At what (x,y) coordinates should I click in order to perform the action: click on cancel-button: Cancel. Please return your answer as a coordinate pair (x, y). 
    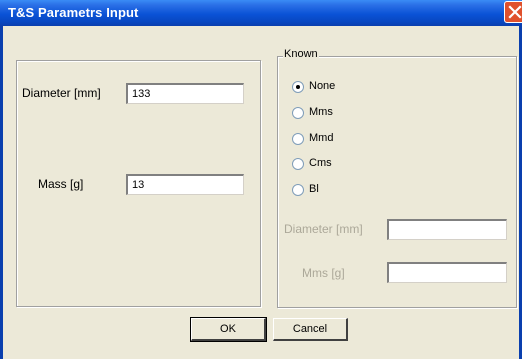
    Looking at the image, I should click on (310, 329).